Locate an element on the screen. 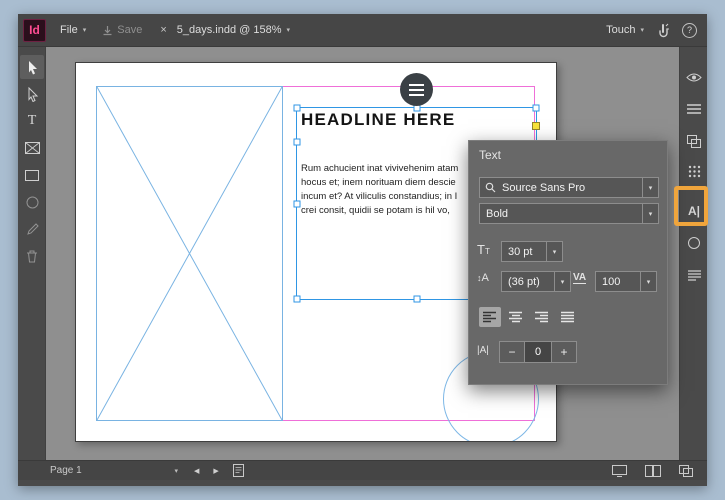  font-size-select: 30 pt ▾ is located at coordinates (532, 251).